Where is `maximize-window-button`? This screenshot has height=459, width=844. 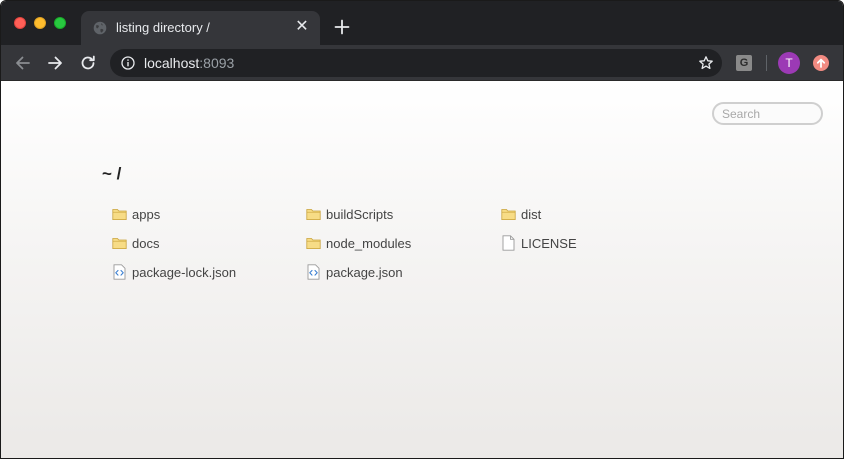
maximize-window-button is located at coordinates (60, 23).